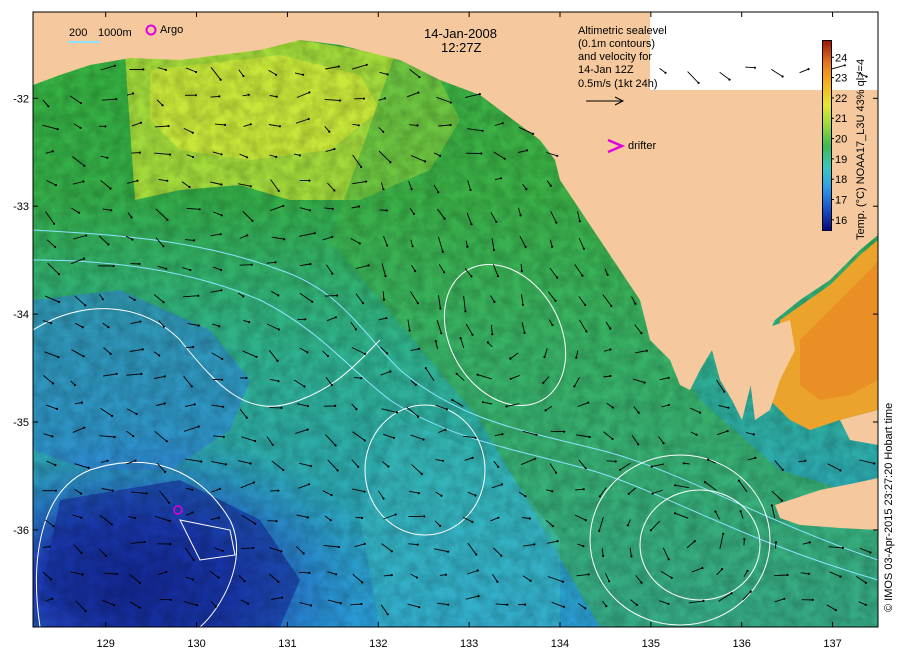 Image resolution: width=900 pixels, height=660 pixels. I want to click on x-tick-label: 134, so click(560, 644).